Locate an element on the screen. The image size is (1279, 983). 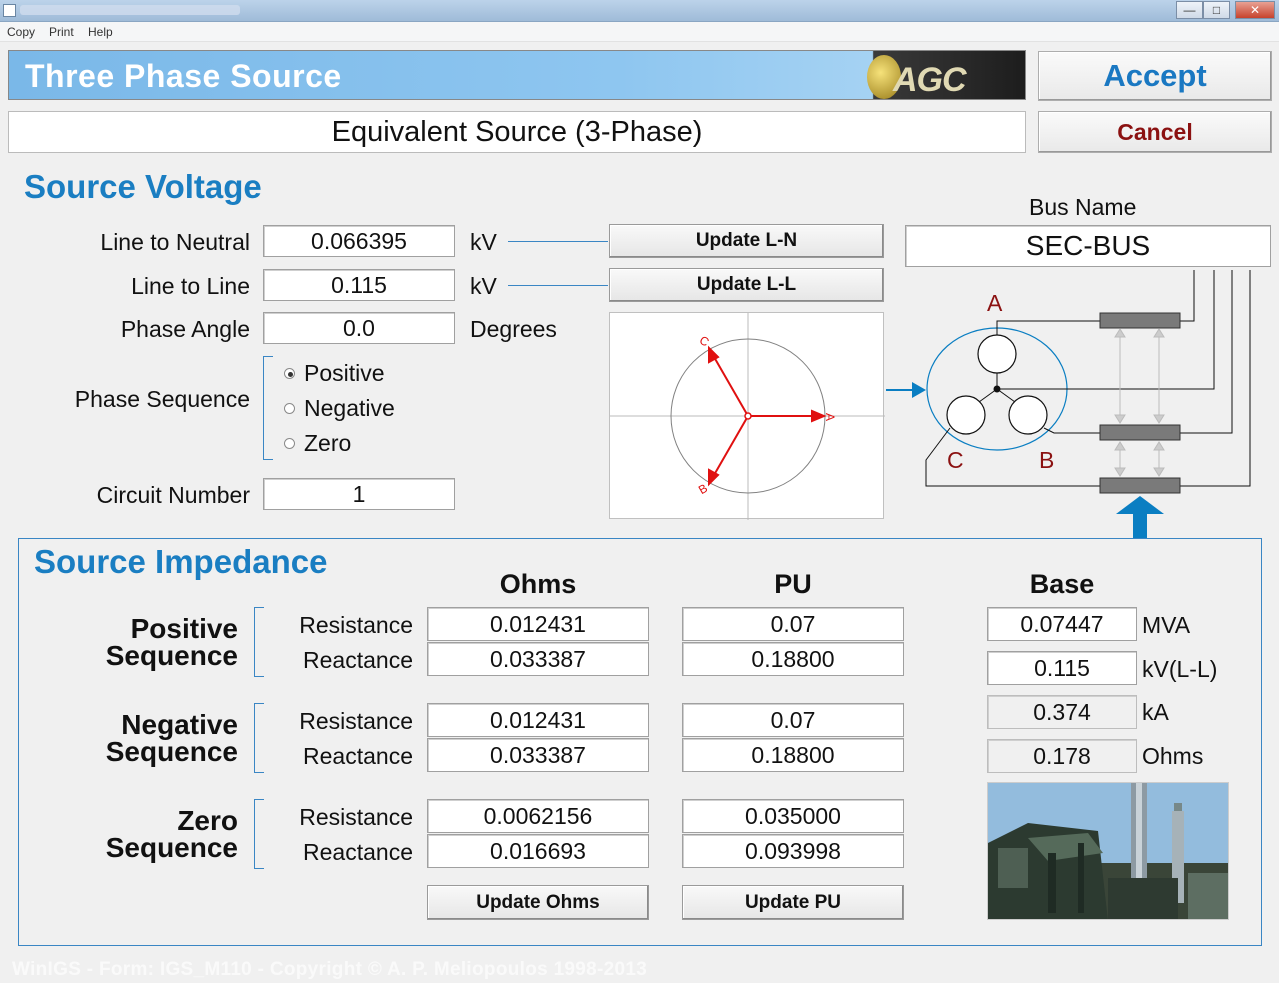
phasor-label-b: B is located at coordinates (703, 489).